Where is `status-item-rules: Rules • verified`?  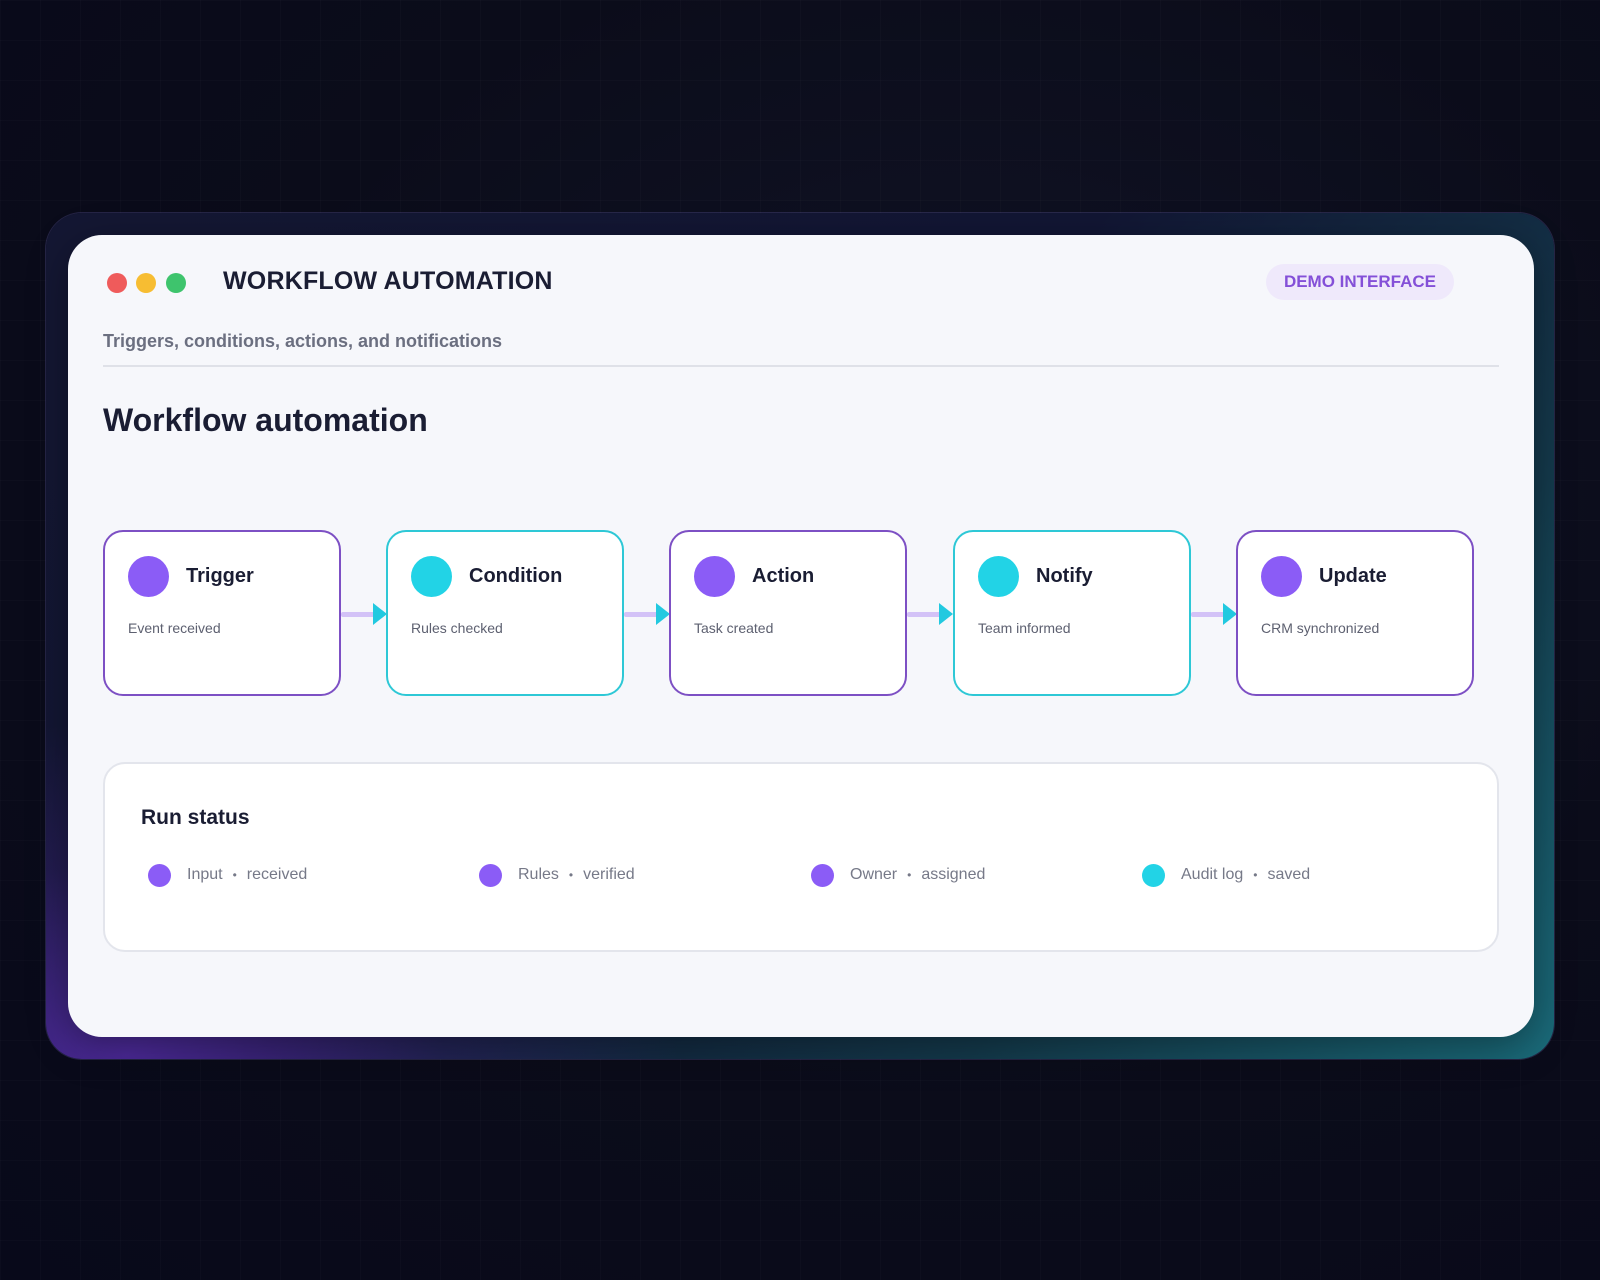
status-item-rules: Rules • verified is located at coordinates (557, 875).